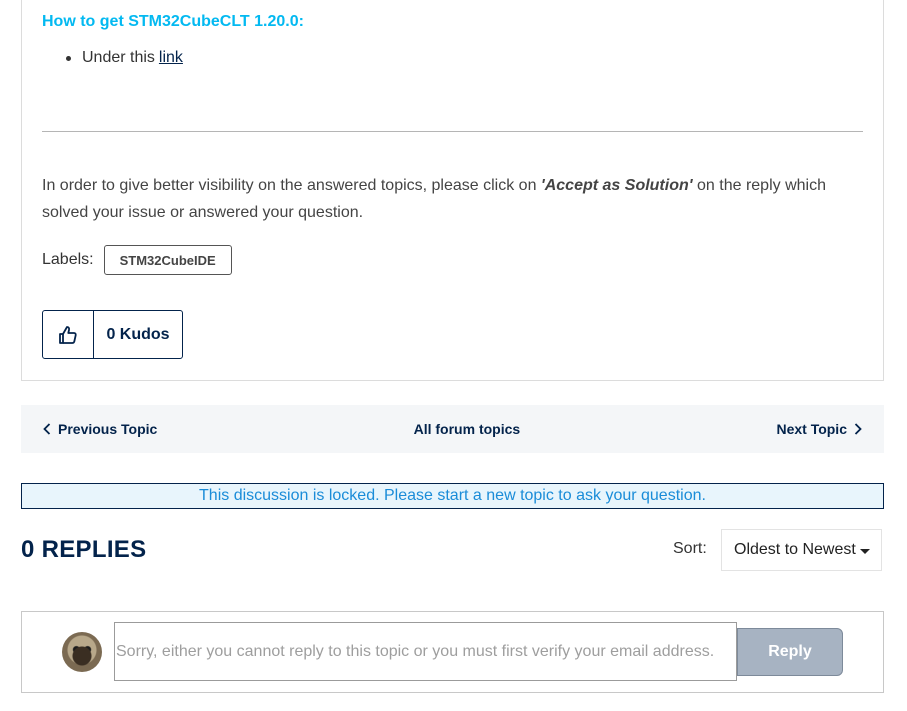  Describe the element at coordinates (690, 548) in the screenshot. I see `sort-caption: Sort:` at that location.